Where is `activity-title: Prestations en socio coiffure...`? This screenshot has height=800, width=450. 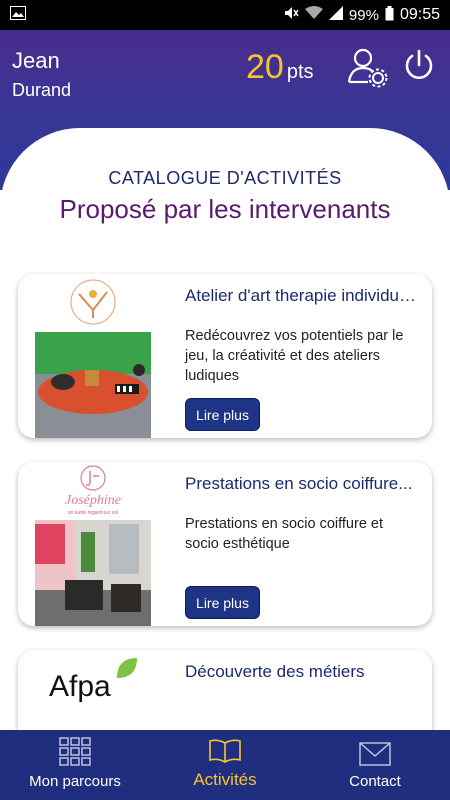
activity-title: Prestations en socio coiffure... is located at coordinates (299, 483).